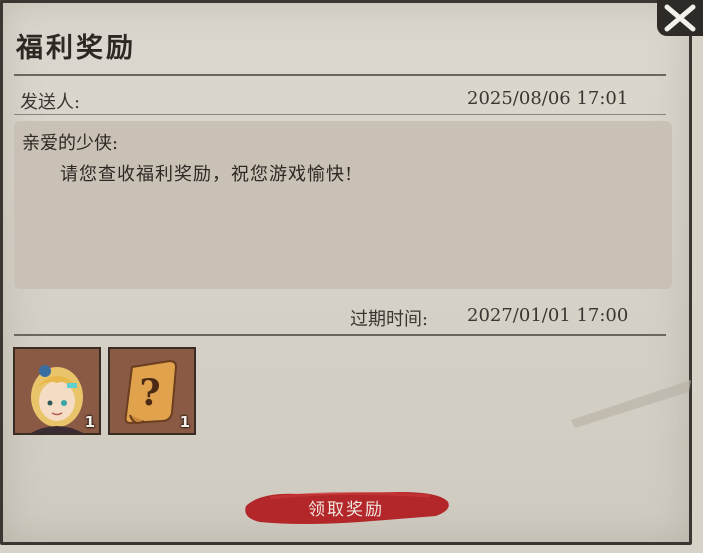  Describe the element at coordinates (50, 102) in the screenshot. I see `sender-label: 发送人:` at that location.